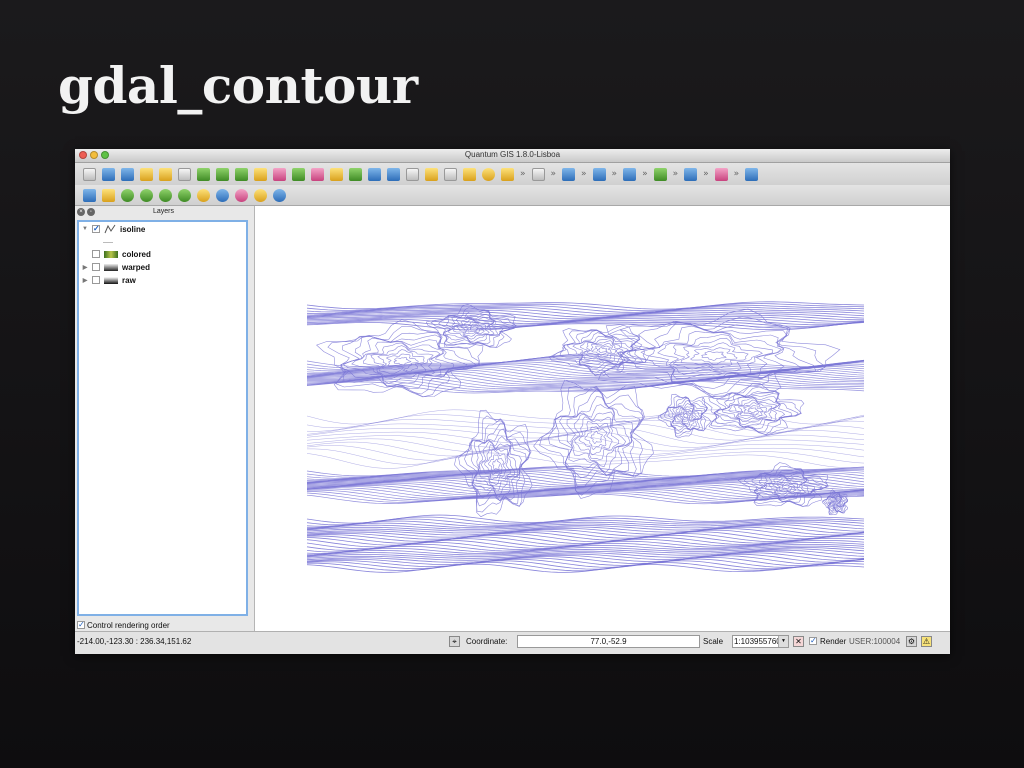 This screenshot has height=768, width=1024. What do you see at coordinates (111, 280) in the screenshot?
I see `raster-raw-icon` at bounding box center [111, 280].